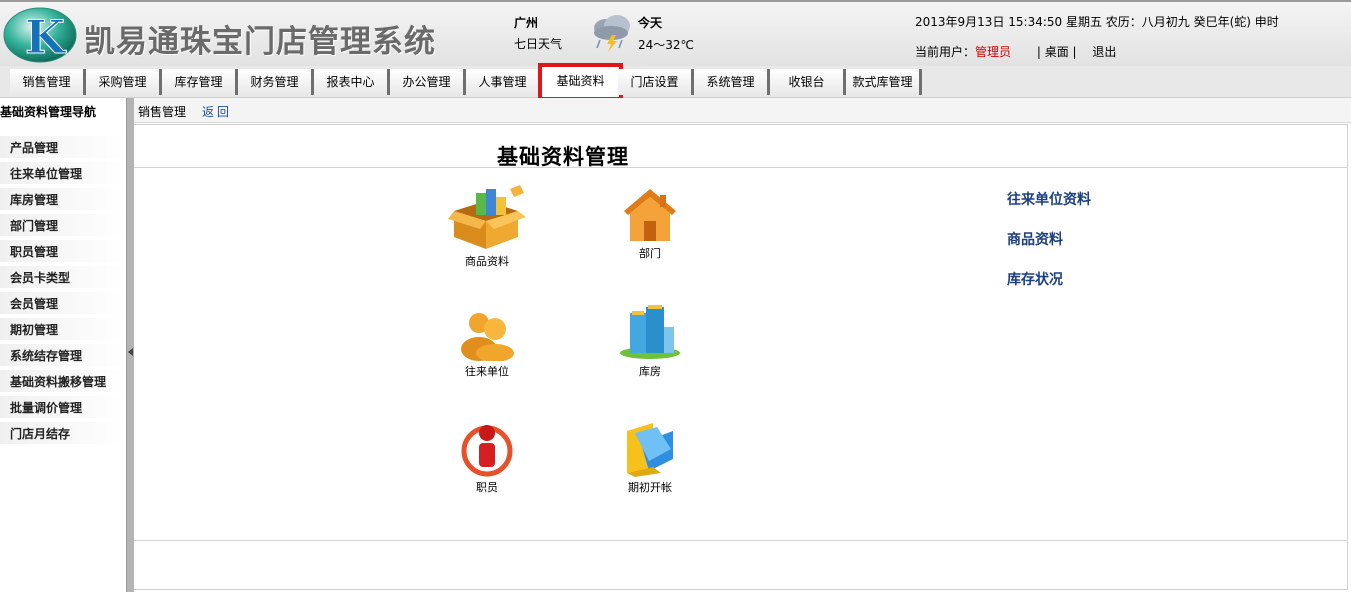 The height and width of the screenshot is (592, 1351). I want to click on folder-icon, so click(650, 450).